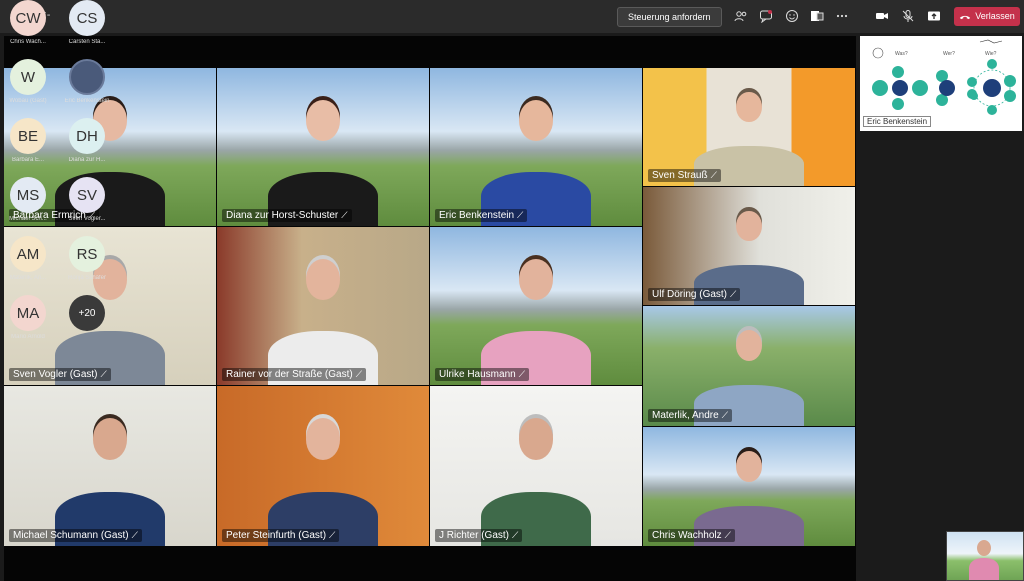  I want to click on video-tile: Materlik, Andre ⟋, so click(749, 366).